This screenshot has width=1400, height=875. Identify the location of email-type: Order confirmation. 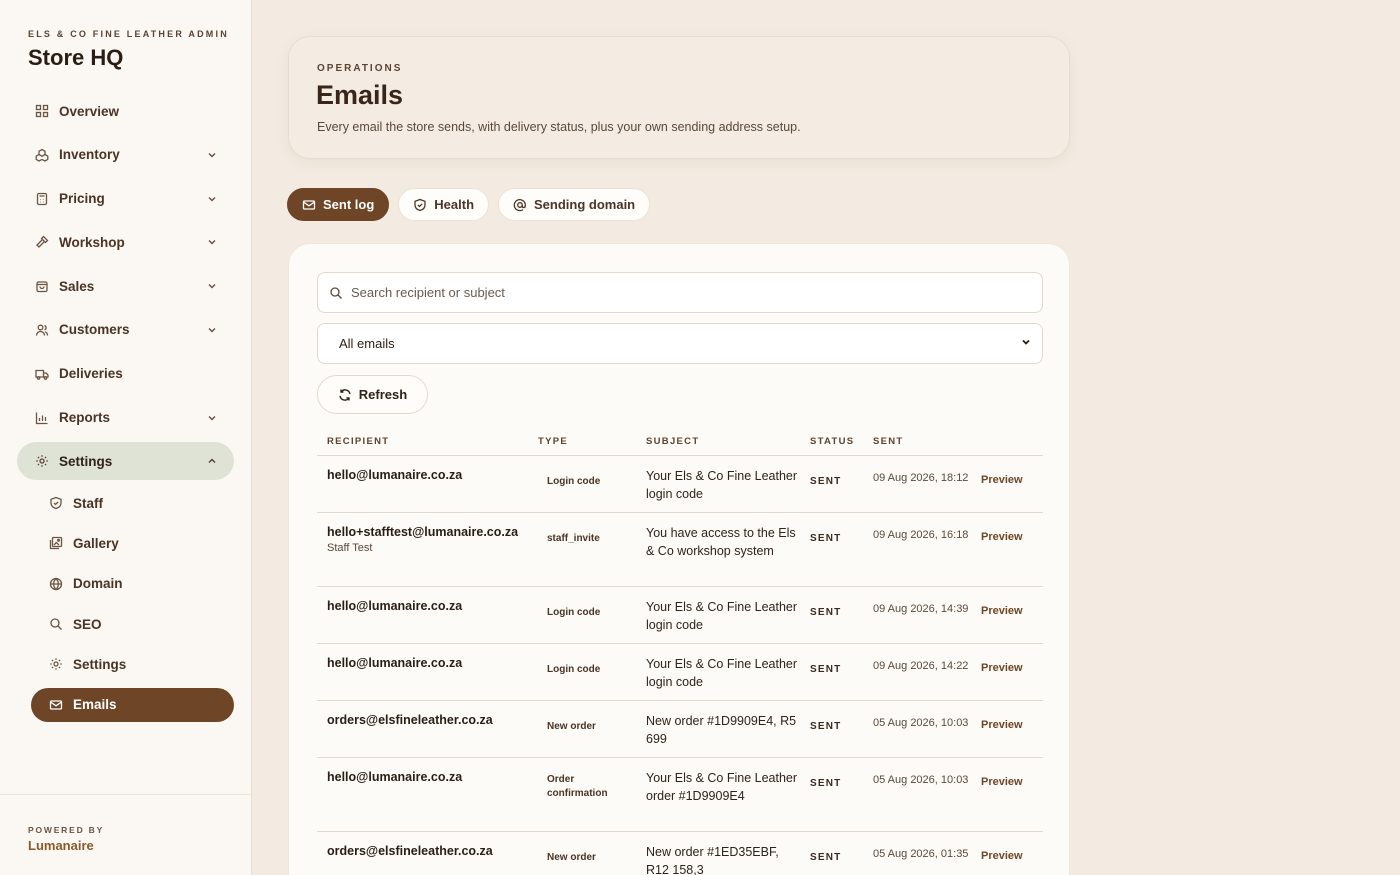
(577, 786).